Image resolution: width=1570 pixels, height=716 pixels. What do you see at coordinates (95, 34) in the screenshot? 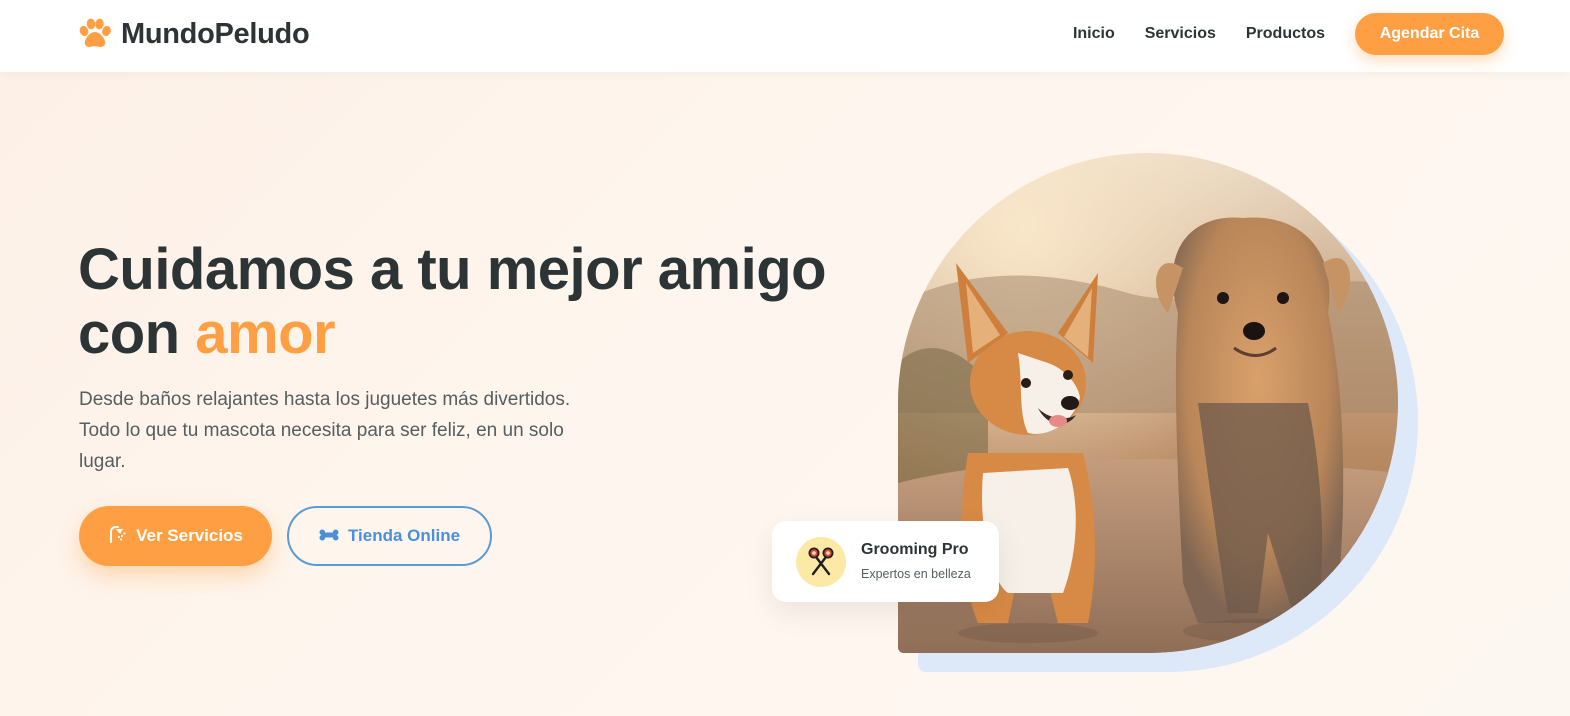
I see `paw-icon` at bounding box center [95, 34].